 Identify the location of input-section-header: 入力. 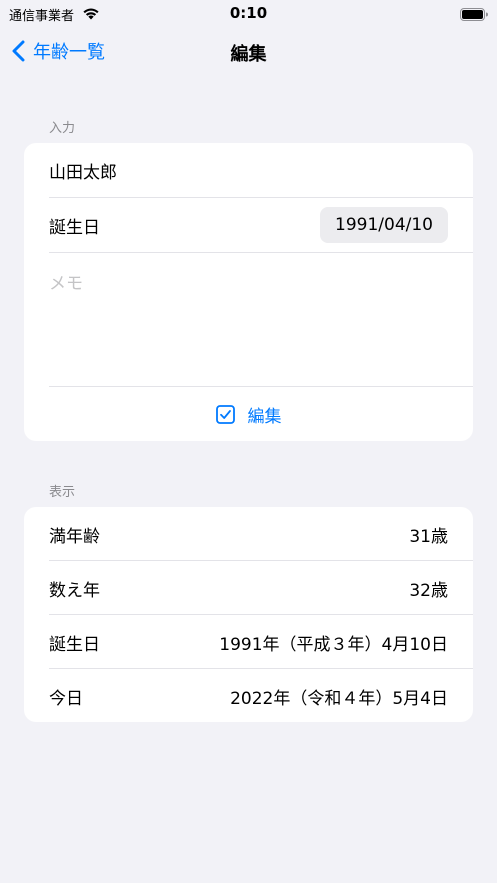
(62, 128).